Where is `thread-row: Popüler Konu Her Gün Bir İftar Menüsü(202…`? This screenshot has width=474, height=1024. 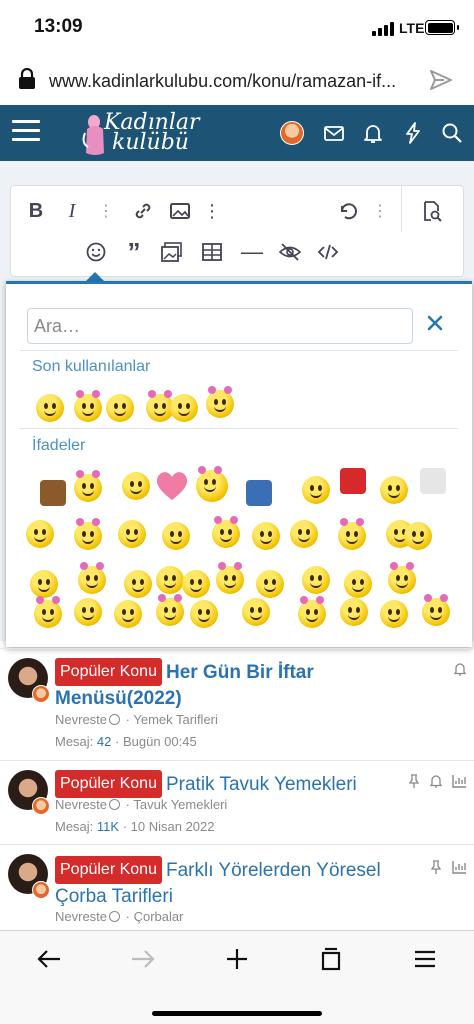
thread-row: Popüler Konu Her Gün Bir İftar Menüsü(202… is located at coordinates (237, 704).